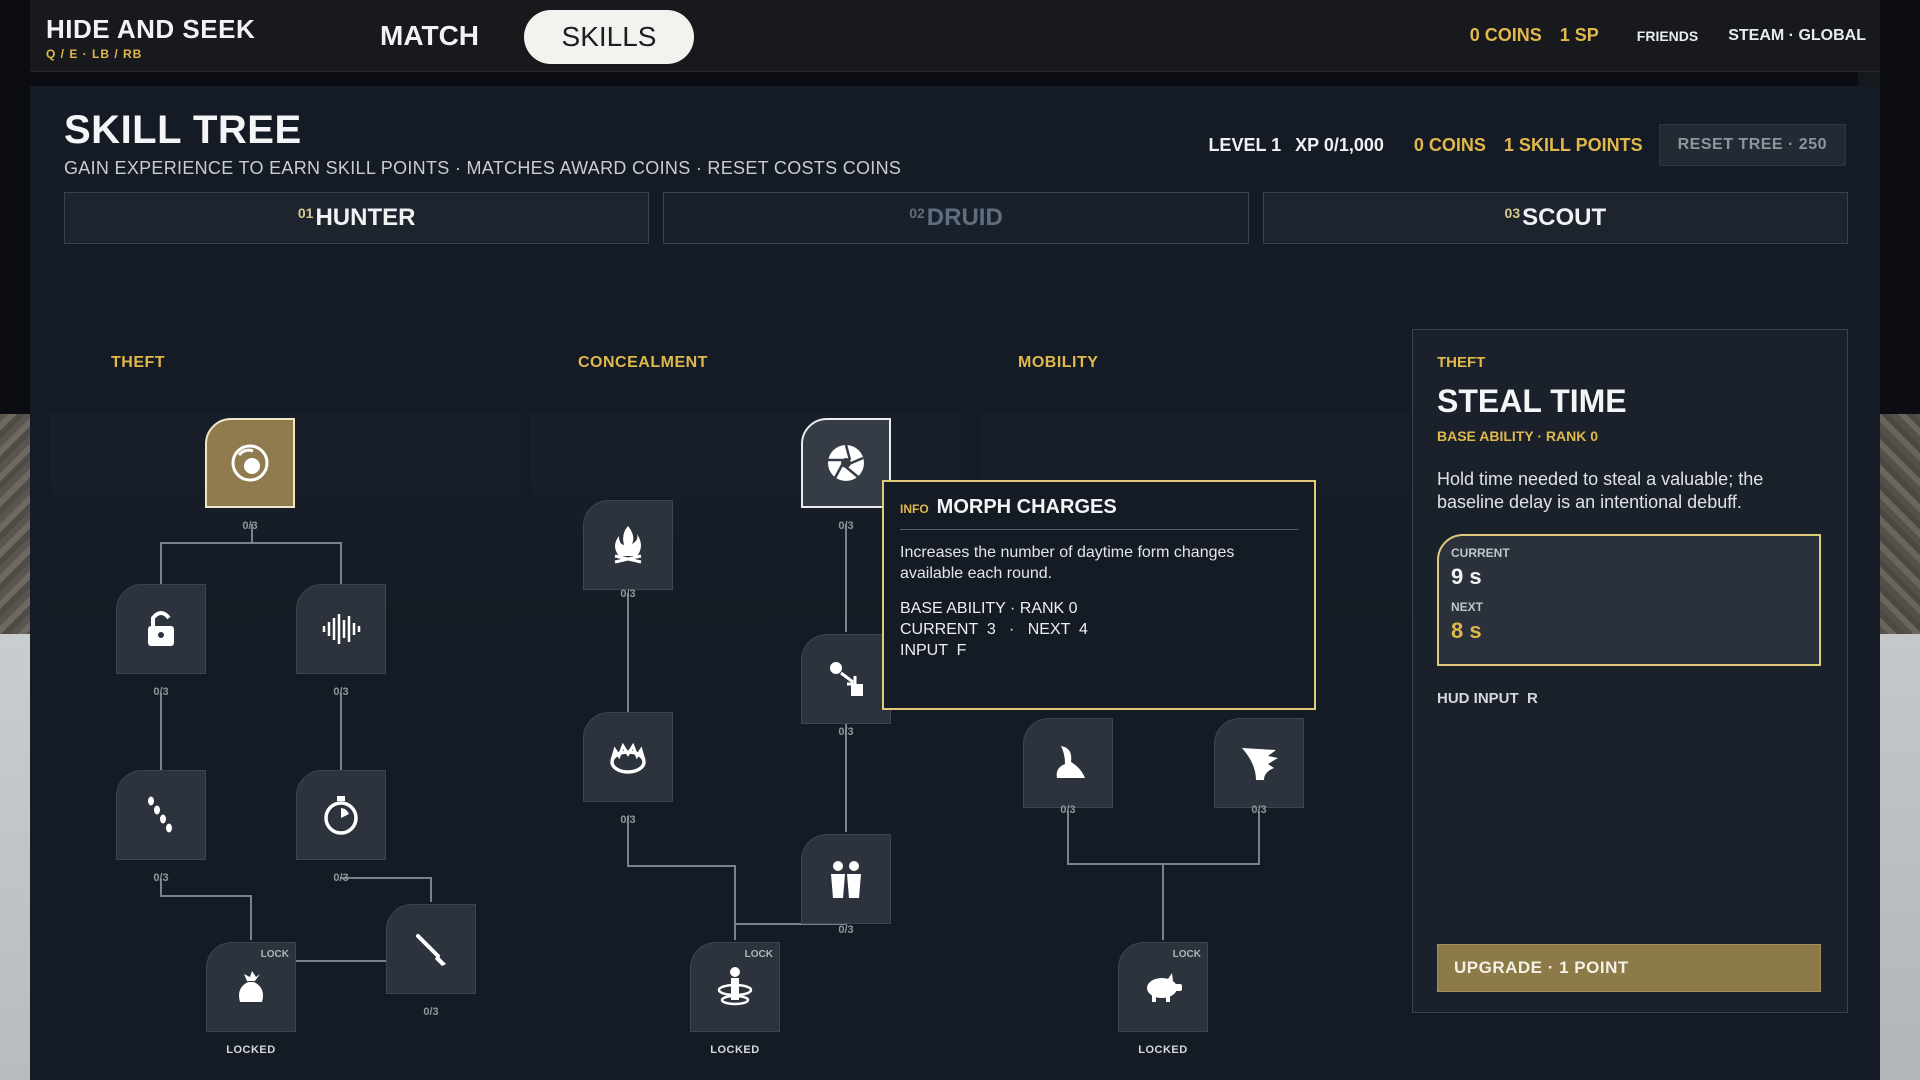 The image size is (1920, 1080). I want to click on node-morph-charges, so click(846, 463).